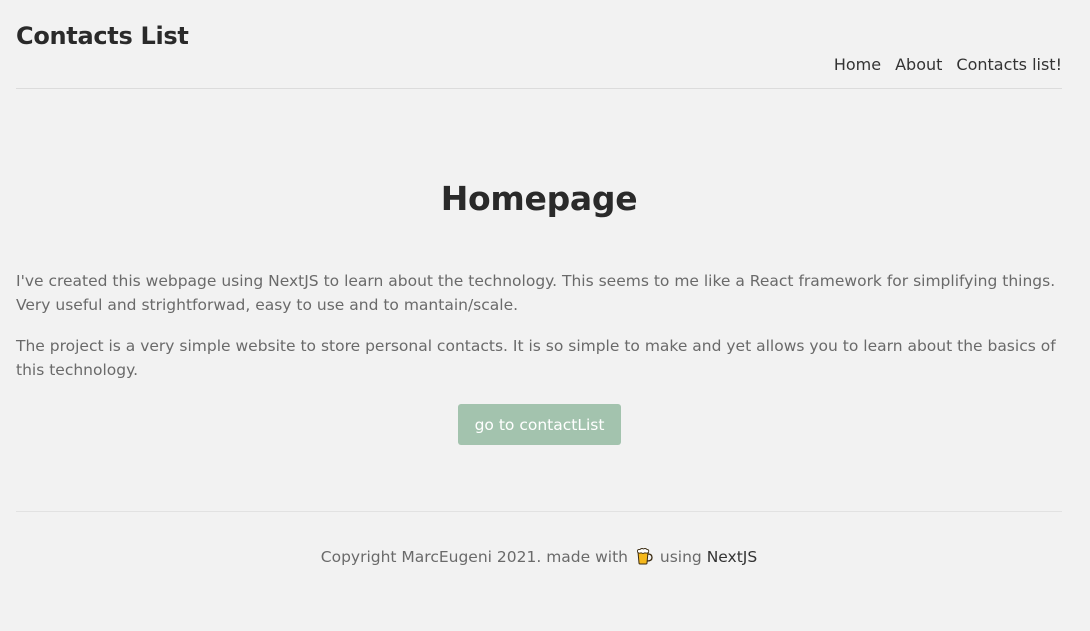 Image resolution: width=1090 pixels, height=631 pixels. What do you see at coordinates (1009, 64) in the screenshot?
I see `nav-link-contacts-list: Contacts list!` at bounding box center [1009, 64].